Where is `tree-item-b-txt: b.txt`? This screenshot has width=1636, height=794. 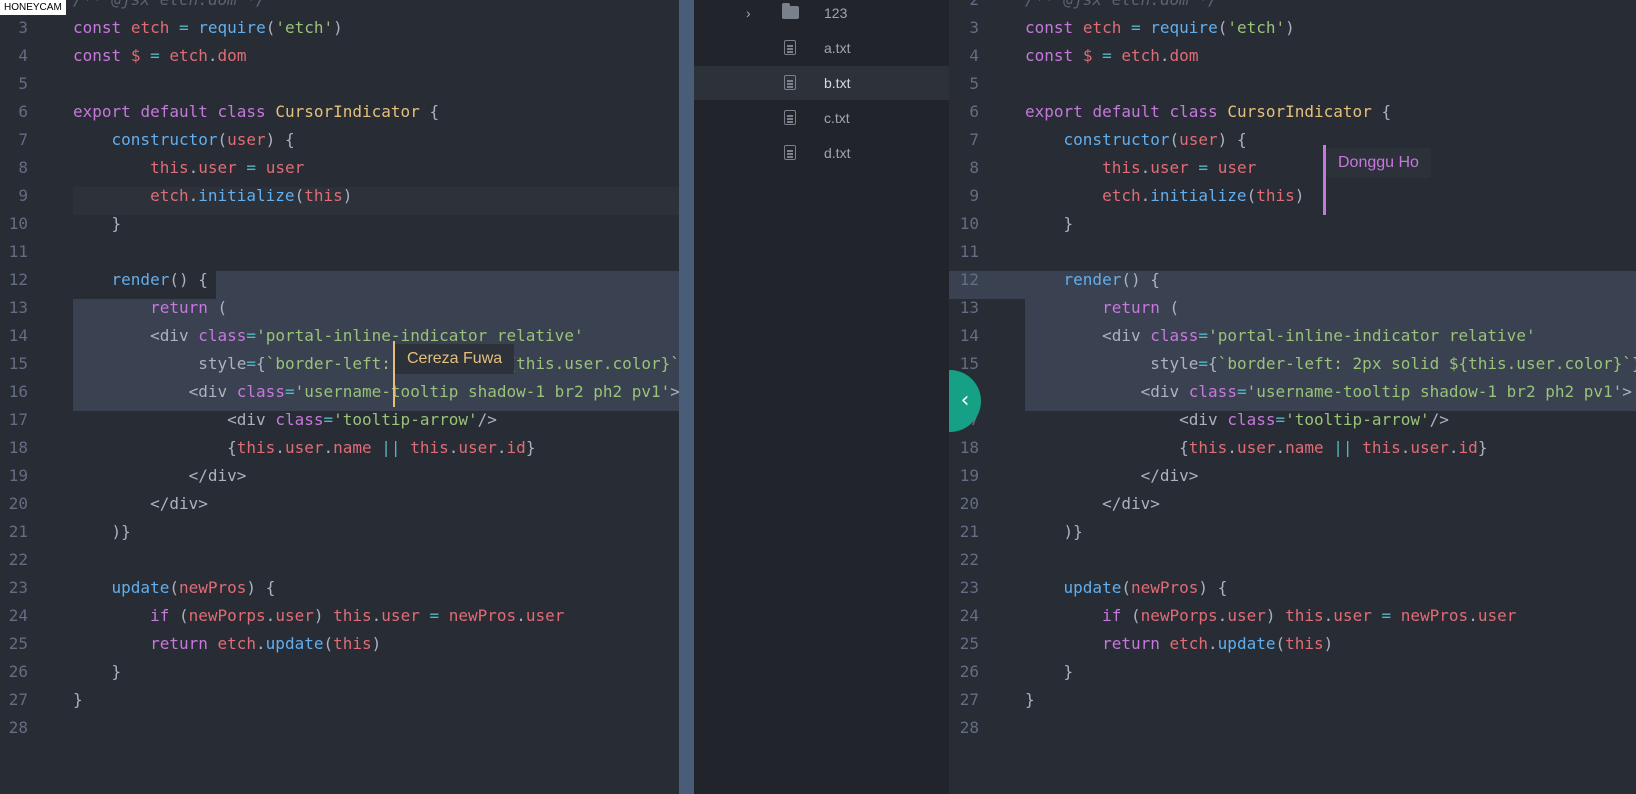
tree-item-b-txt: b.txt is located at coordinates (821, 83).